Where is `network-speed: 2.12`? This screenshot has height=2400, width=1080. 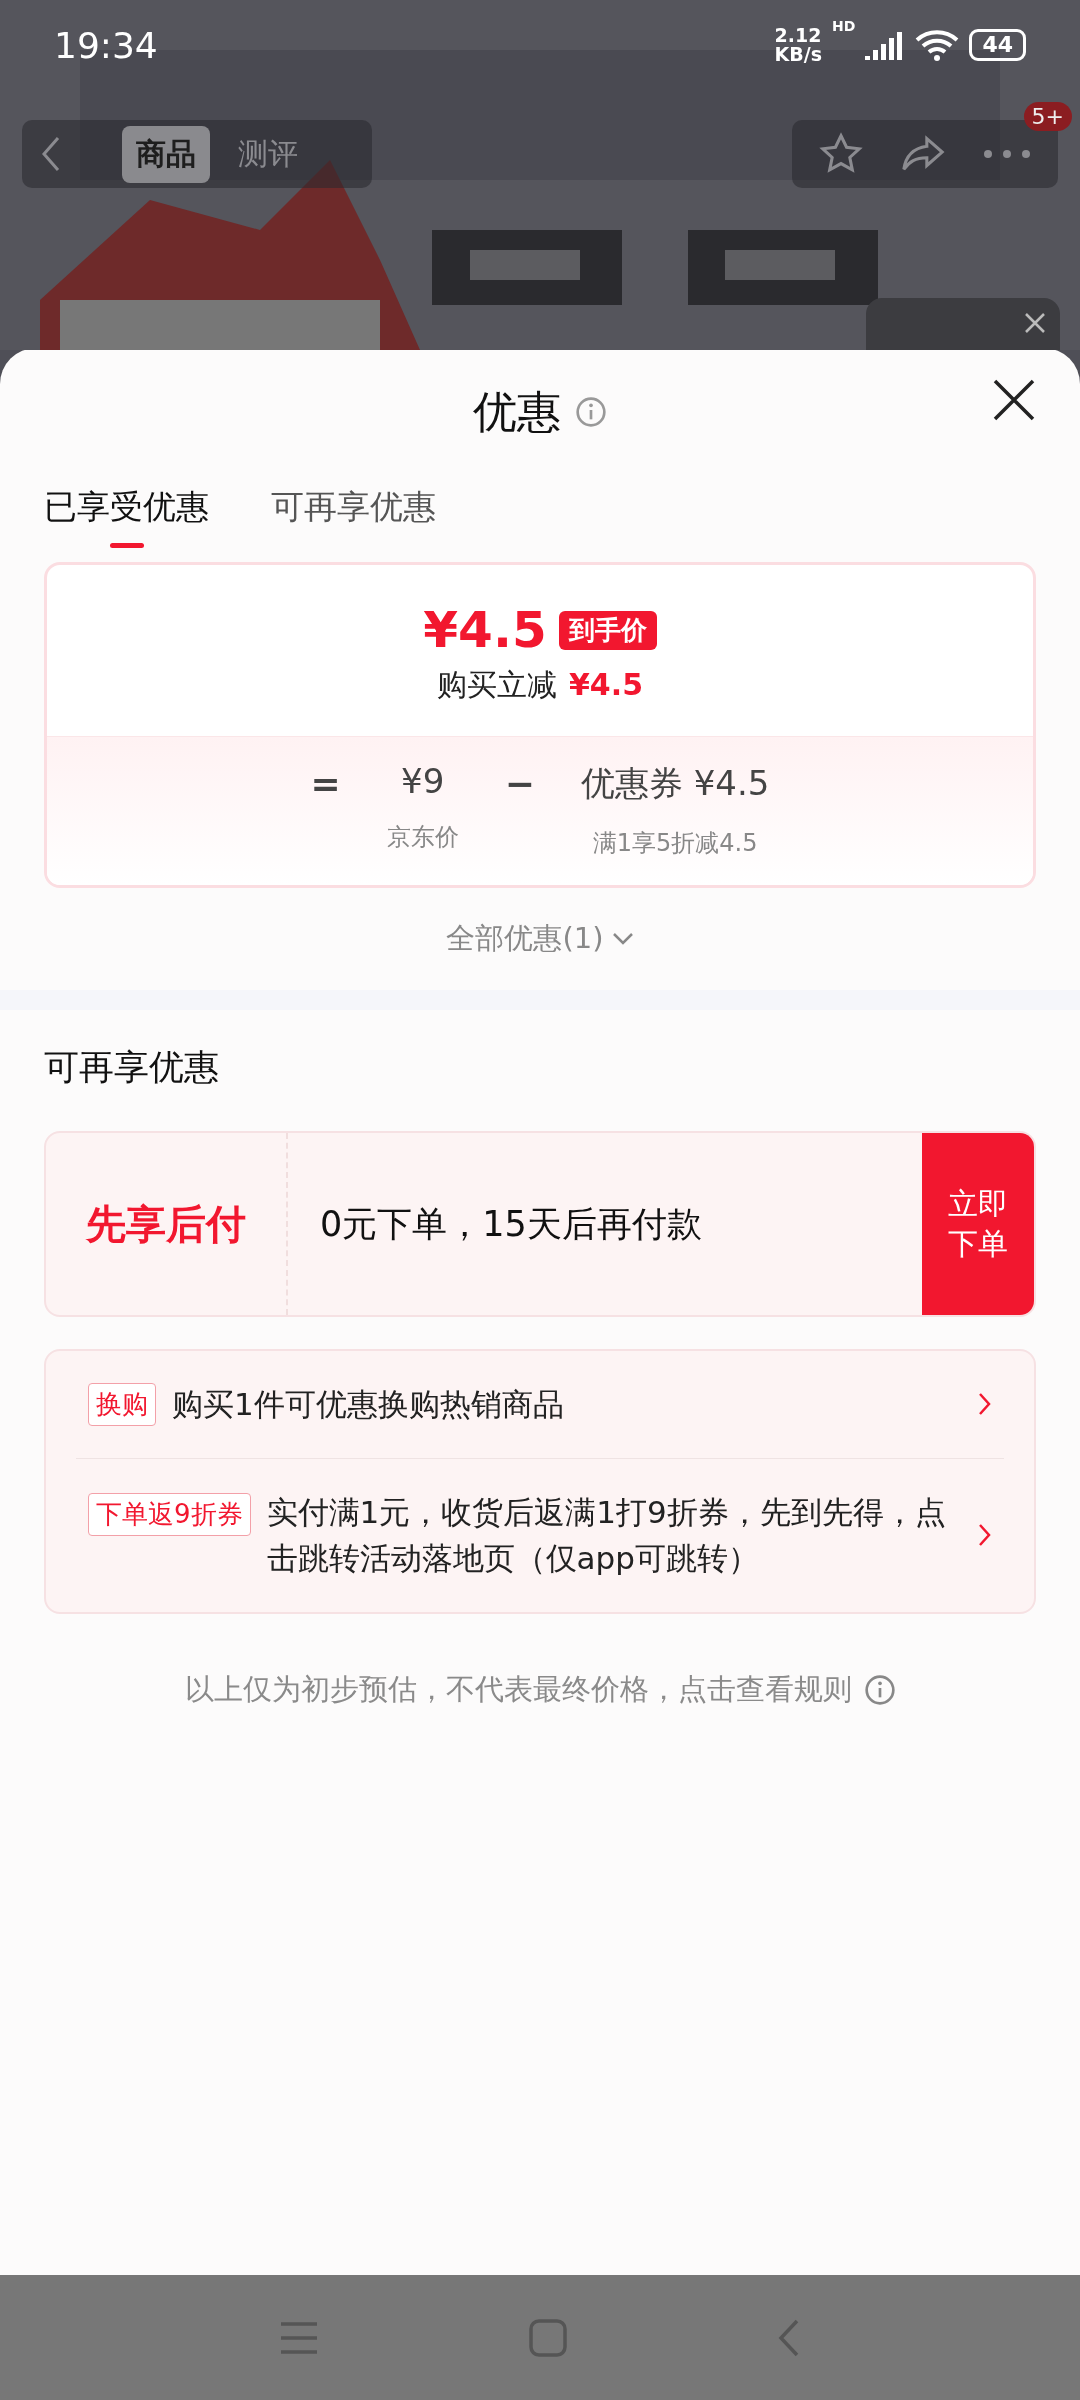
network-speed: 2.12 is located at coordinates (798, 35).